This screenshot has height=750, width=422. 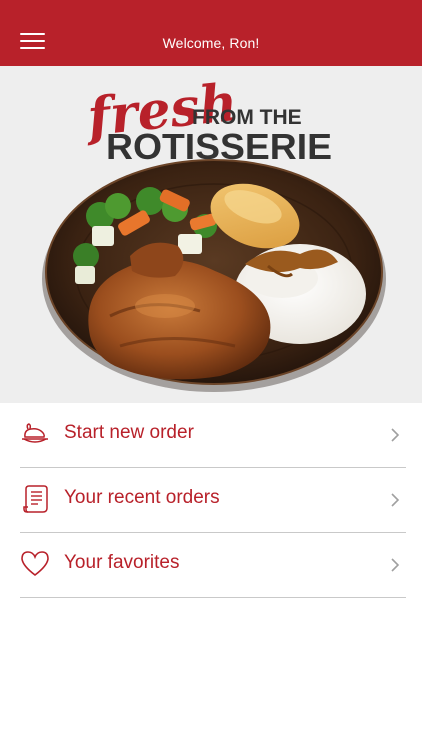 What do you see at coordinates (35, 433) in the screenshot?
I see `rotisserie-chicken-icon` at bounding box center [35, 433].